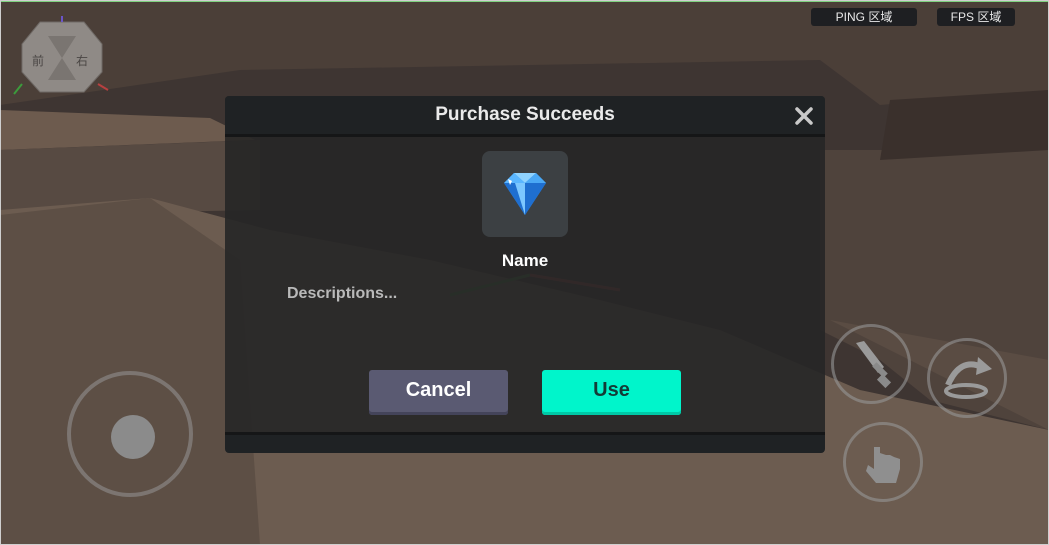  I want to click on attack-button, so click(871, 364).